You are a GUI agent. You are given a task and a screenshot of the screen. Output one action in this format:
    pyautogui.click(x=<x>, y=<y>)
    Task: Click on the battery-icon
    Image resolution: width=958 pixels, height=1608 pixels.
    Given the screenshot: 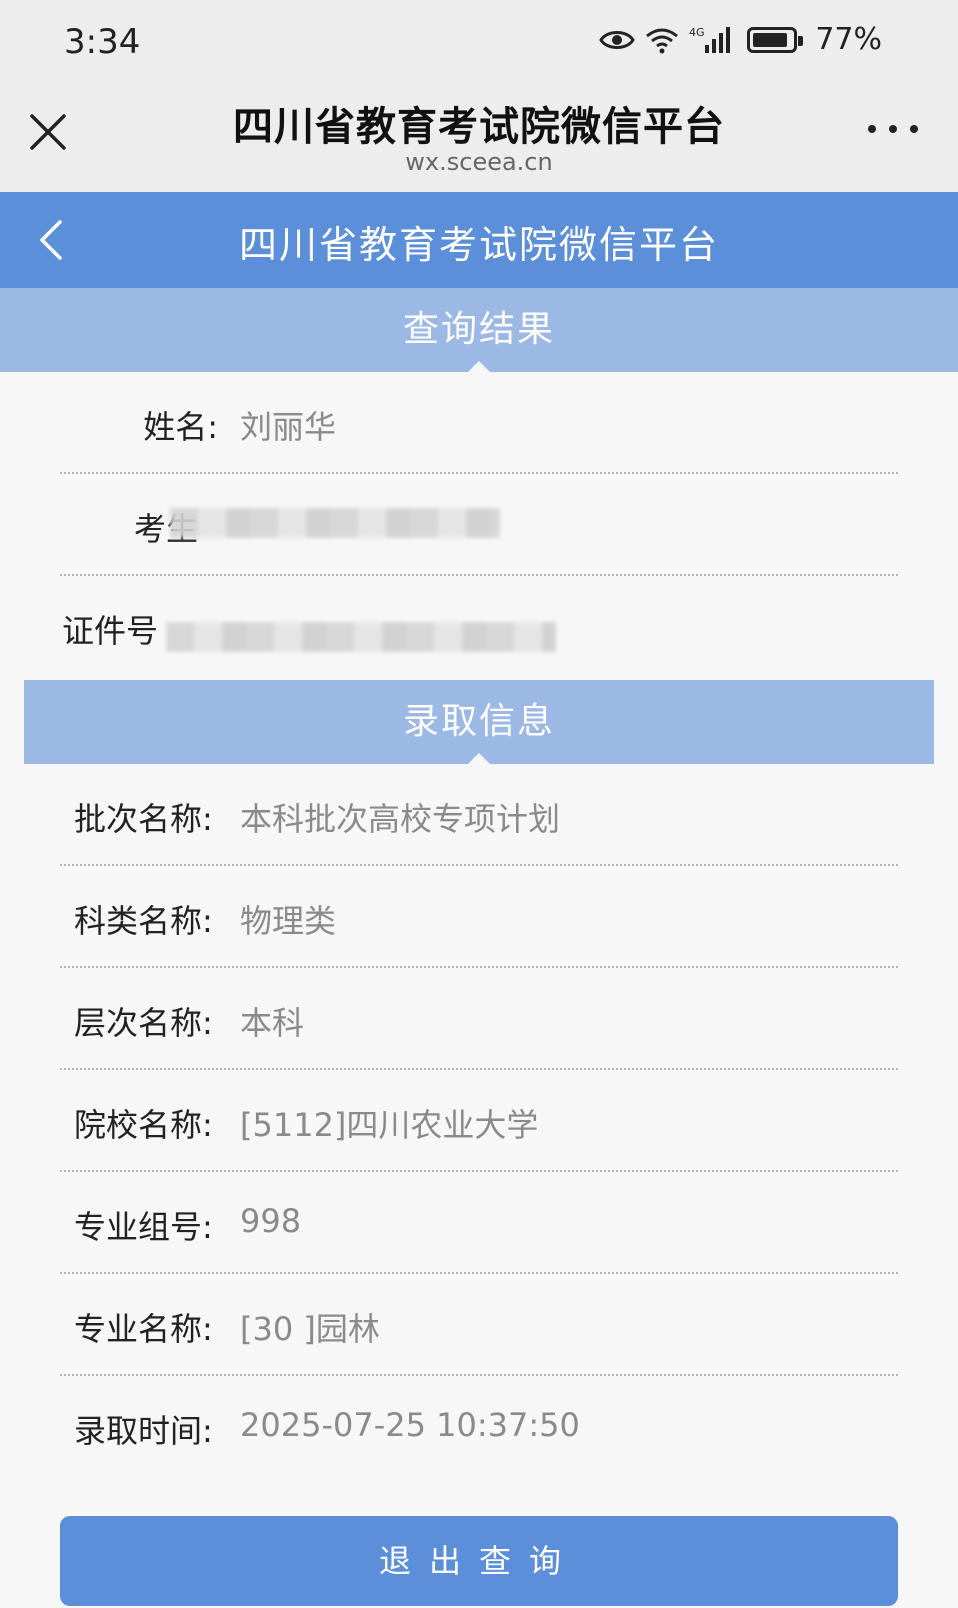 What is the action you would take?
    pyautogui.click(x=775, y=39)
    